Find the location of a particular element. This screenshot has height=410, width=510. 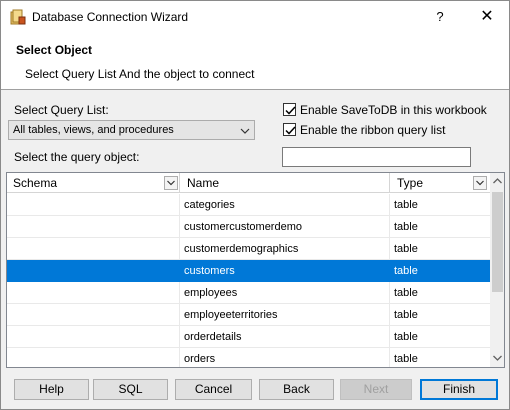

type-filter-icon is located at coordinates (480, 183).